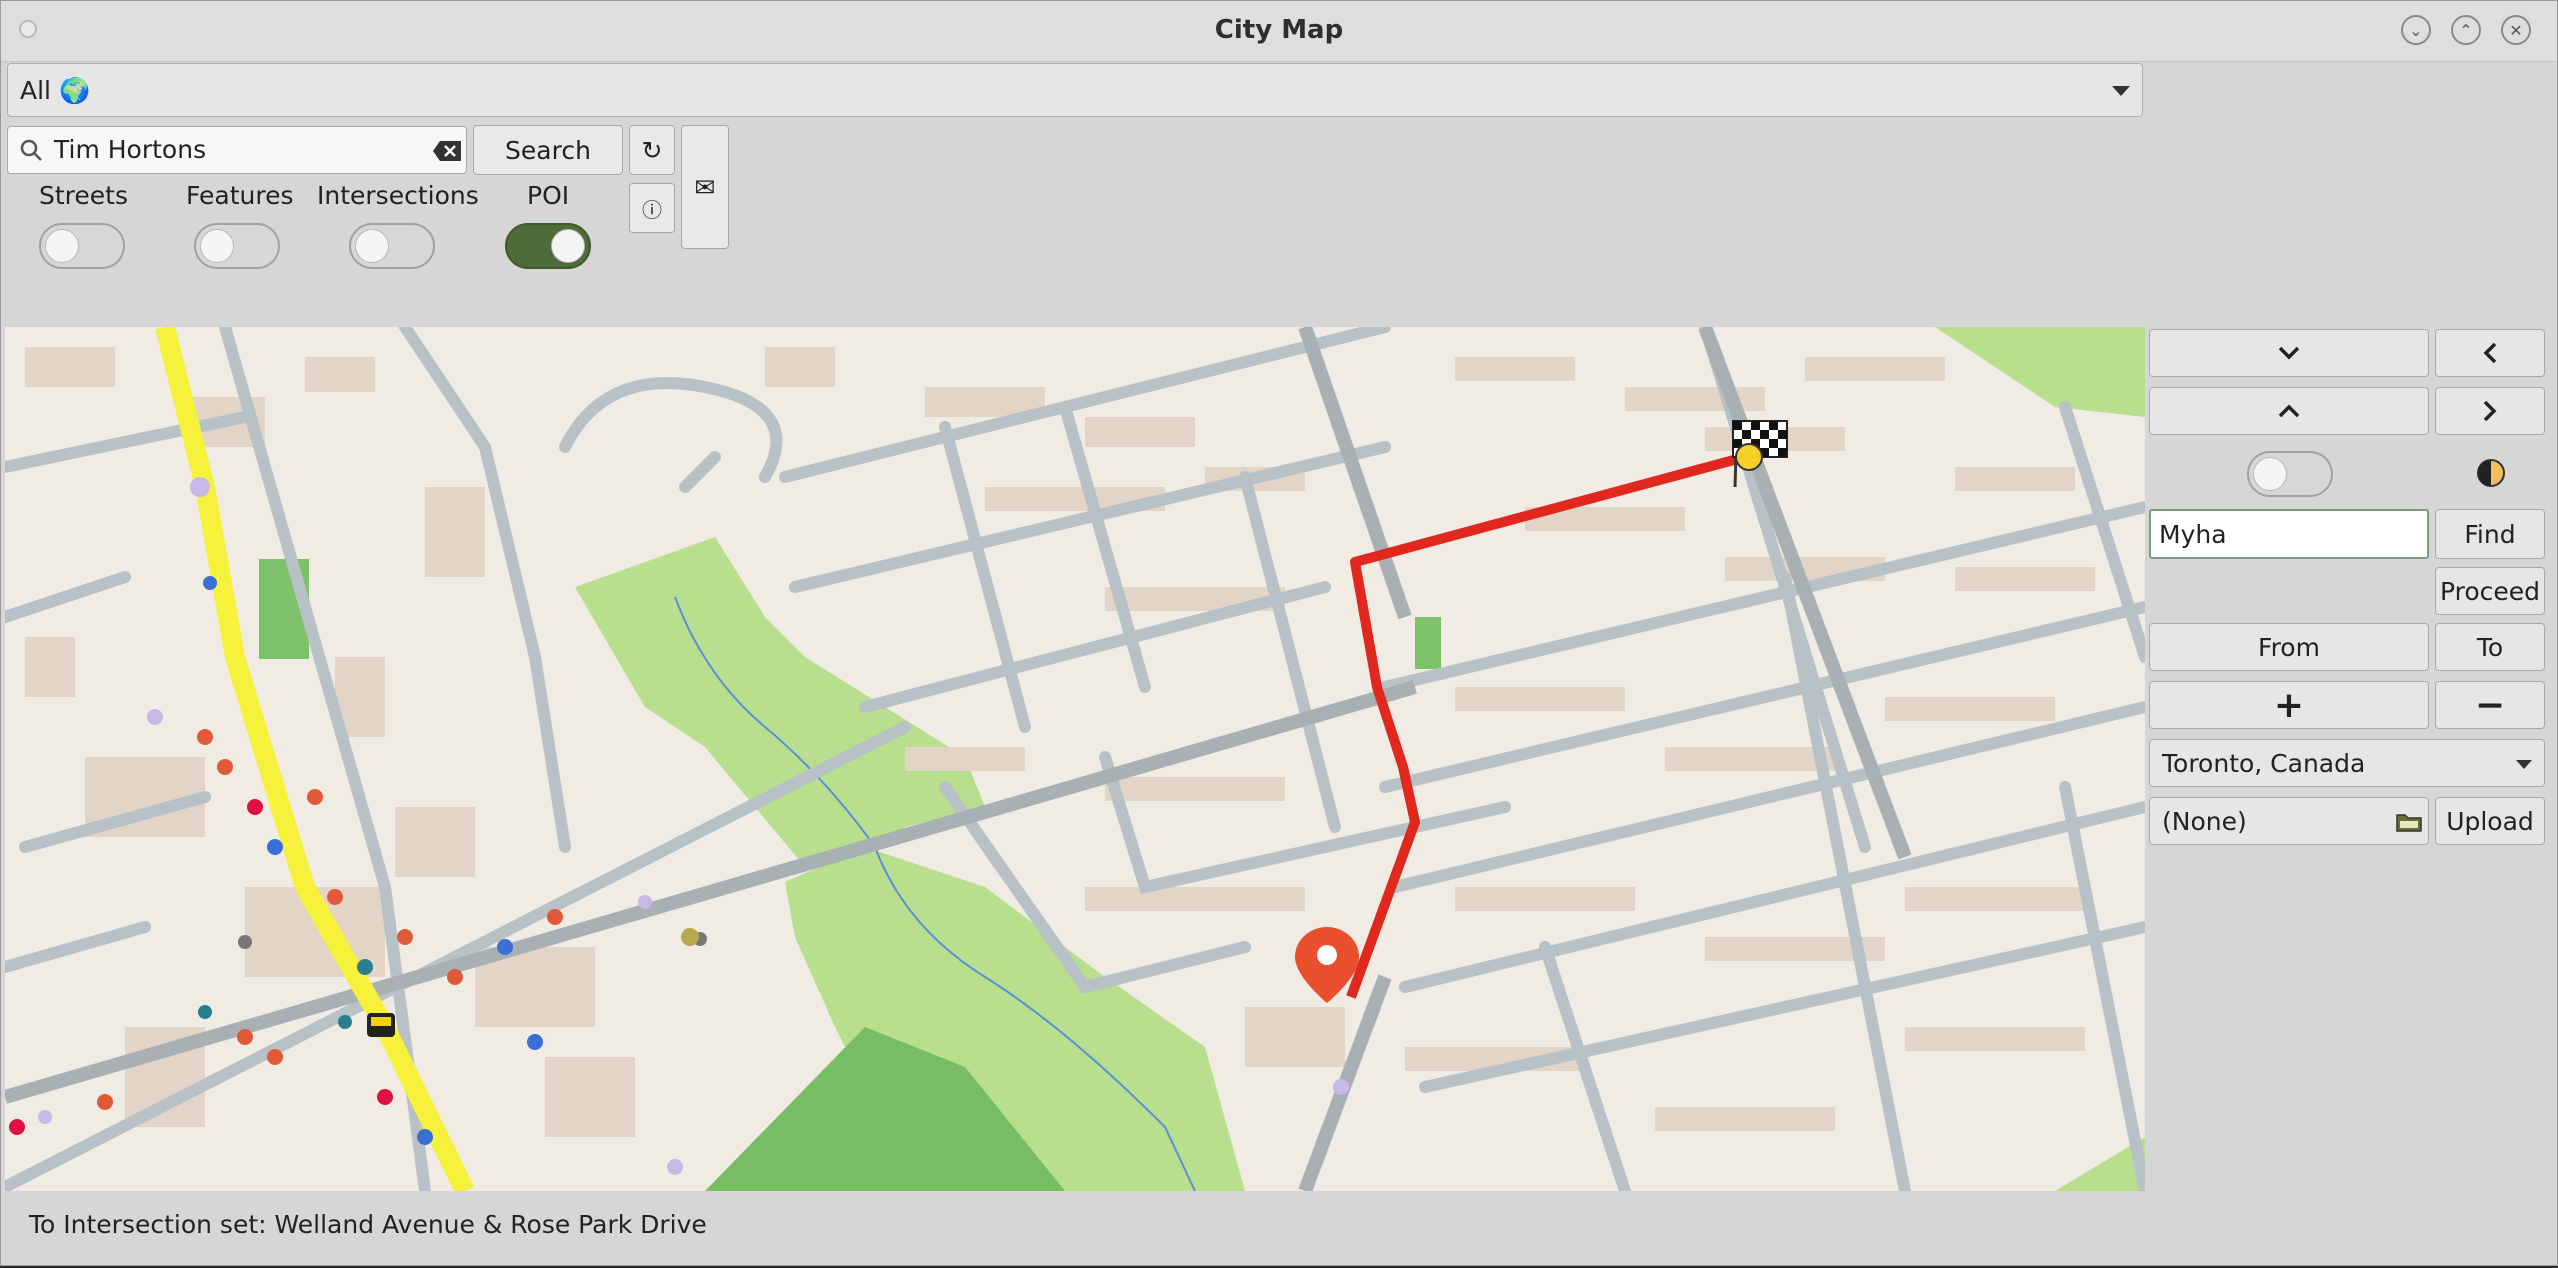 The height and width of the screenshot is (1268, 2558). Describe the element at coordinates (31, 150) in the screenshot. I see `search-icon` at that location.